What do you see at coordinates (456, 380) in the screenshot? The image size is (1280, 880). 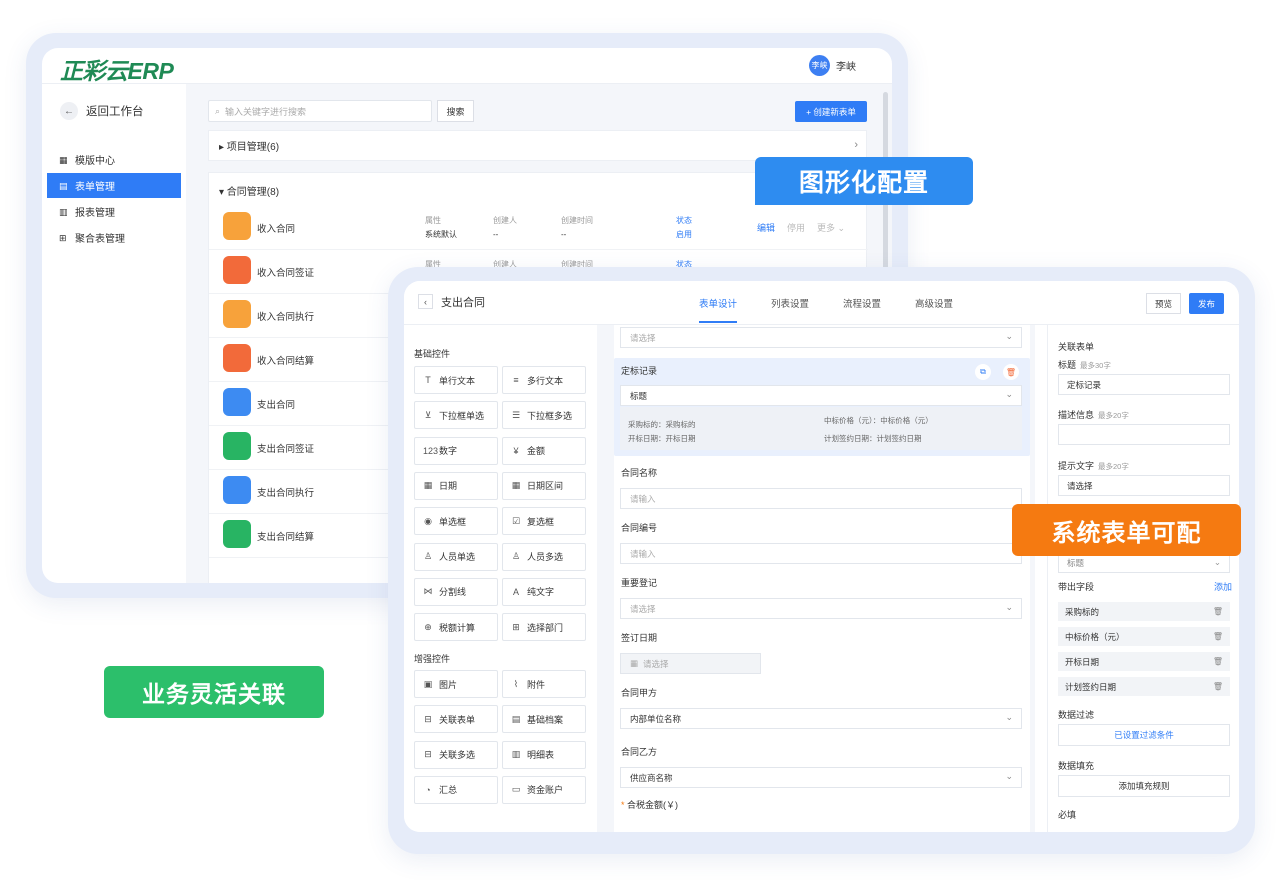 I see `control-basic-0: T 单行文本` at bounding box center [456, 380].